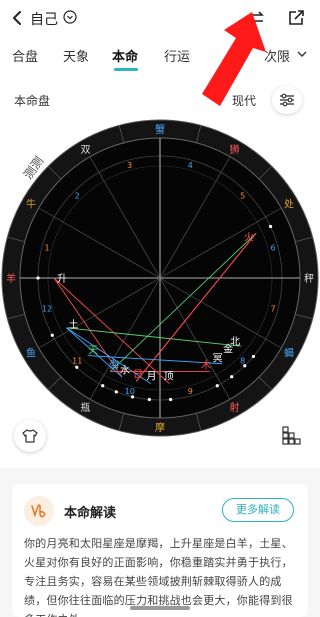 Image resolution: width=320 pixels, height=617 pixels. Describe the element at coordinates (289, 205) in the screenshot. I see `zodiac-sign-label: 处` at that location.